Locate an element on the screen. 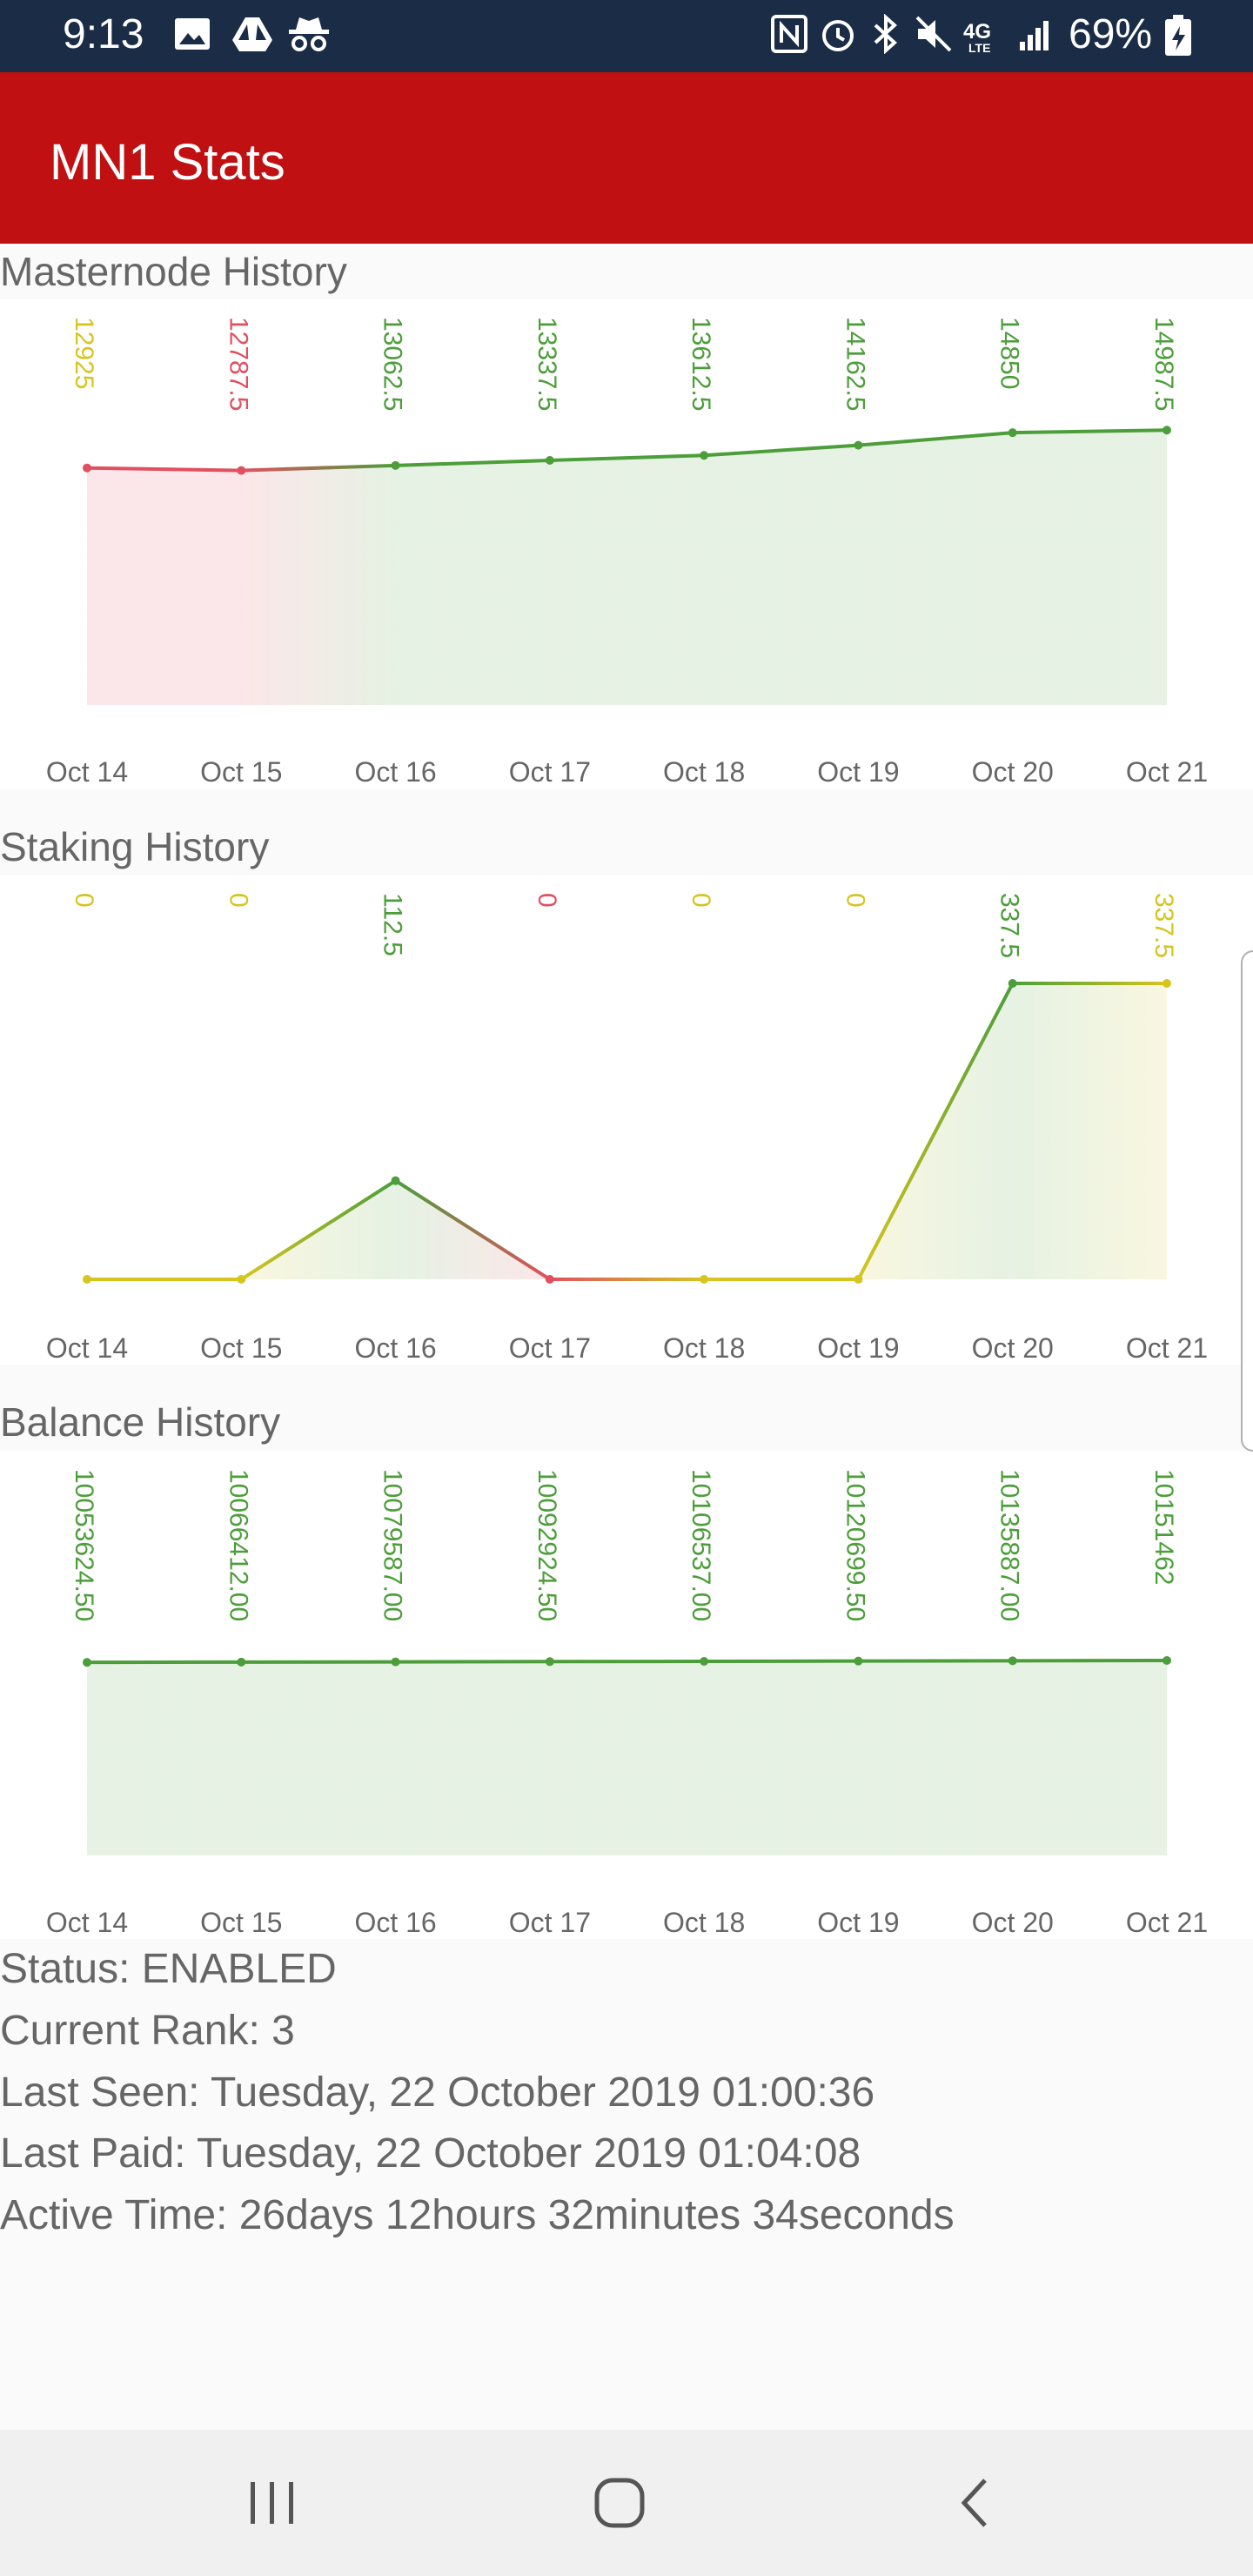  data-label: 14850 is located at coordinates (1010, 353).